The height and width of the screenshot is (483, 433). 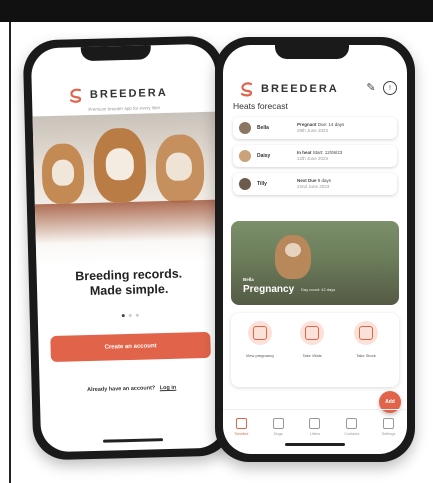 What do you see at coordinates (260, 355) in the screenshot?
I see `action-label: View pregnancy` at bounding box center [260, 355].